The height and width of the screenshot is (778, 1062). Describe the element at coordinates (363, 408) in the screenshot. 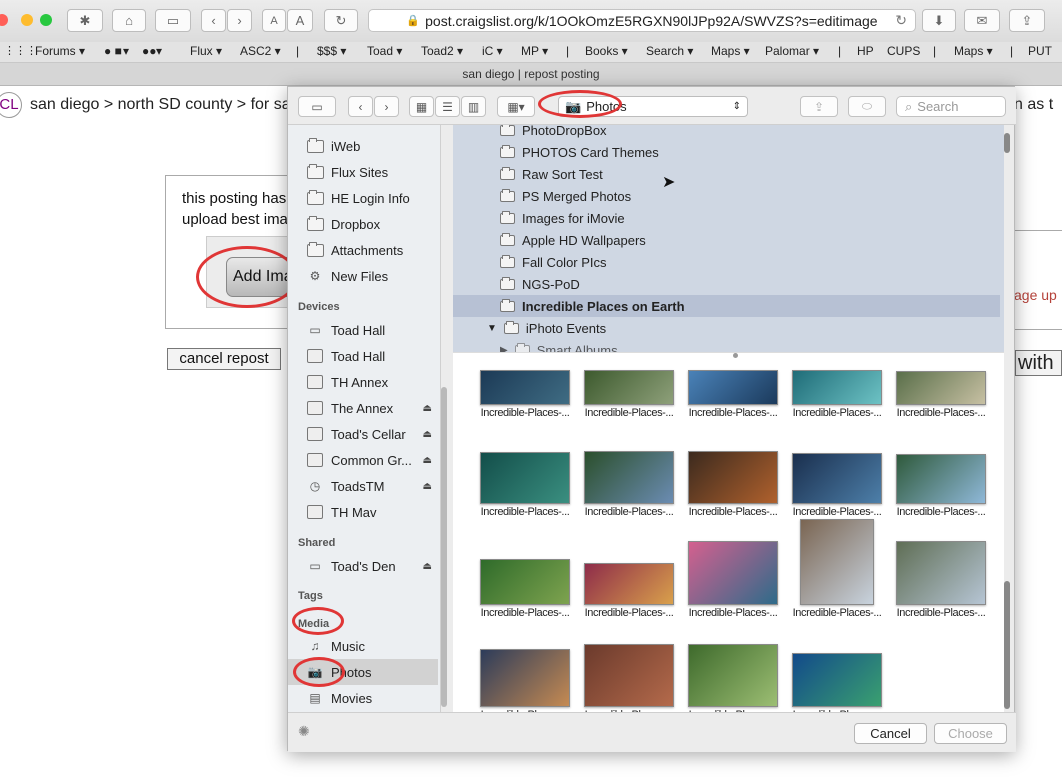

I see `sidebar-item-the-annex: The Annex ⏏` at that location.